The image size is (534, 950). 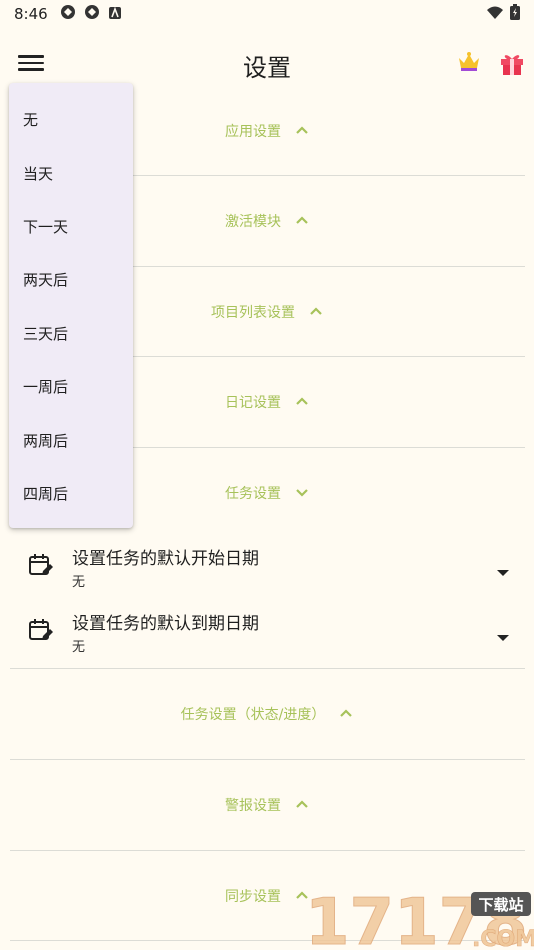 I want to click on section-task-status-settings: 任务设置（状态/进度）, so click(x=267, y=714).